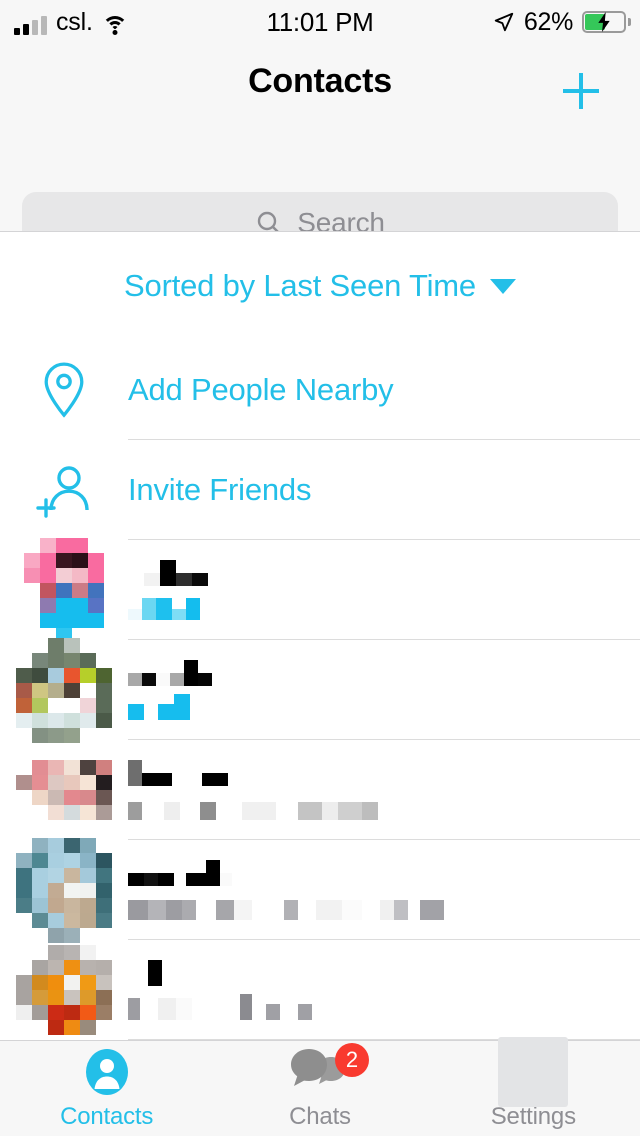 This screenshot has height=1136, width=640. What do you see at coordinates (320, 81) in the screenshot?
I see `page-title: Contacts` at bounding box center [320, 81].